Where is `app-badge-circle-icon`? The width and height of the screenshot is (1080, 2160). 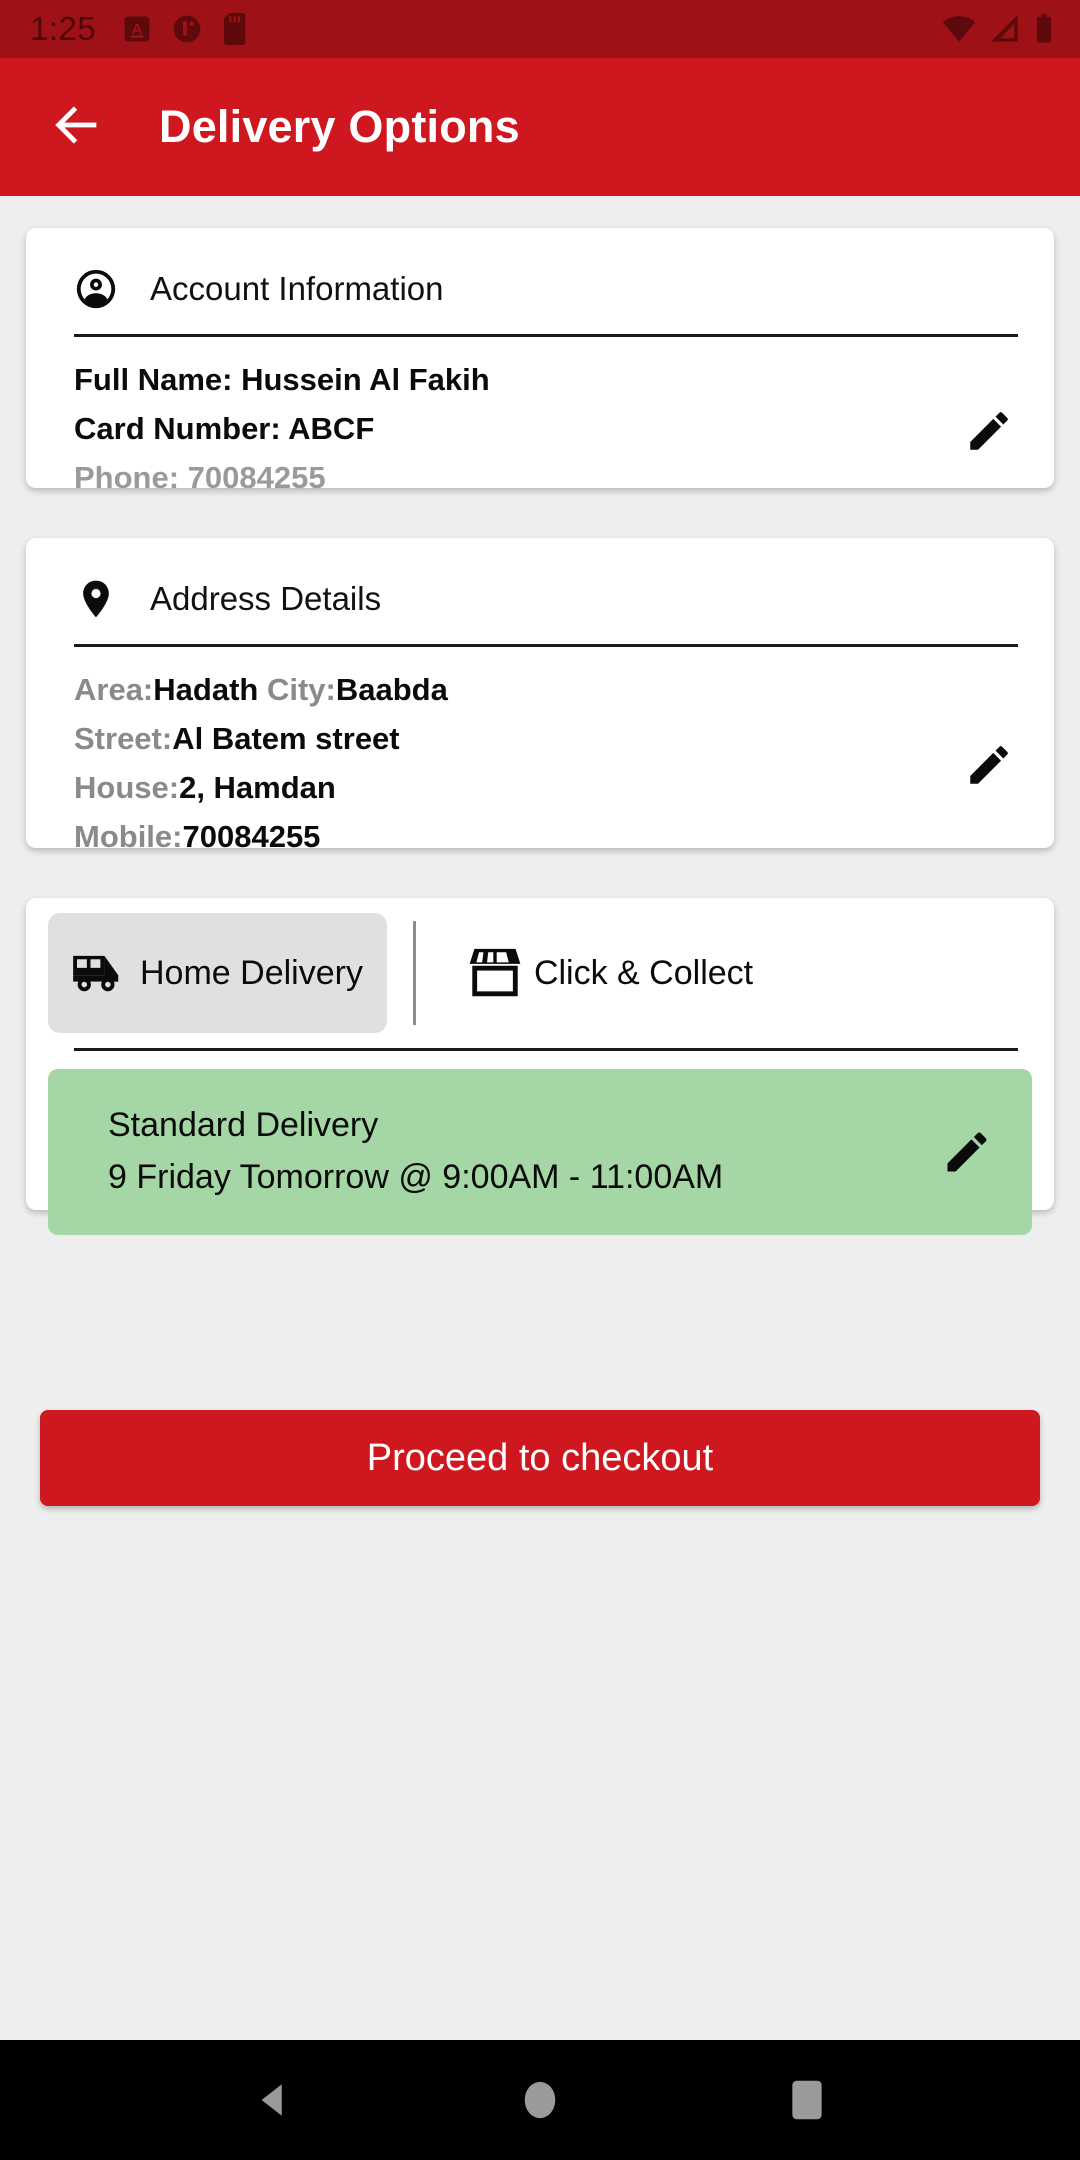 app-badge-circle-icon is located at coordinates (187, 29).